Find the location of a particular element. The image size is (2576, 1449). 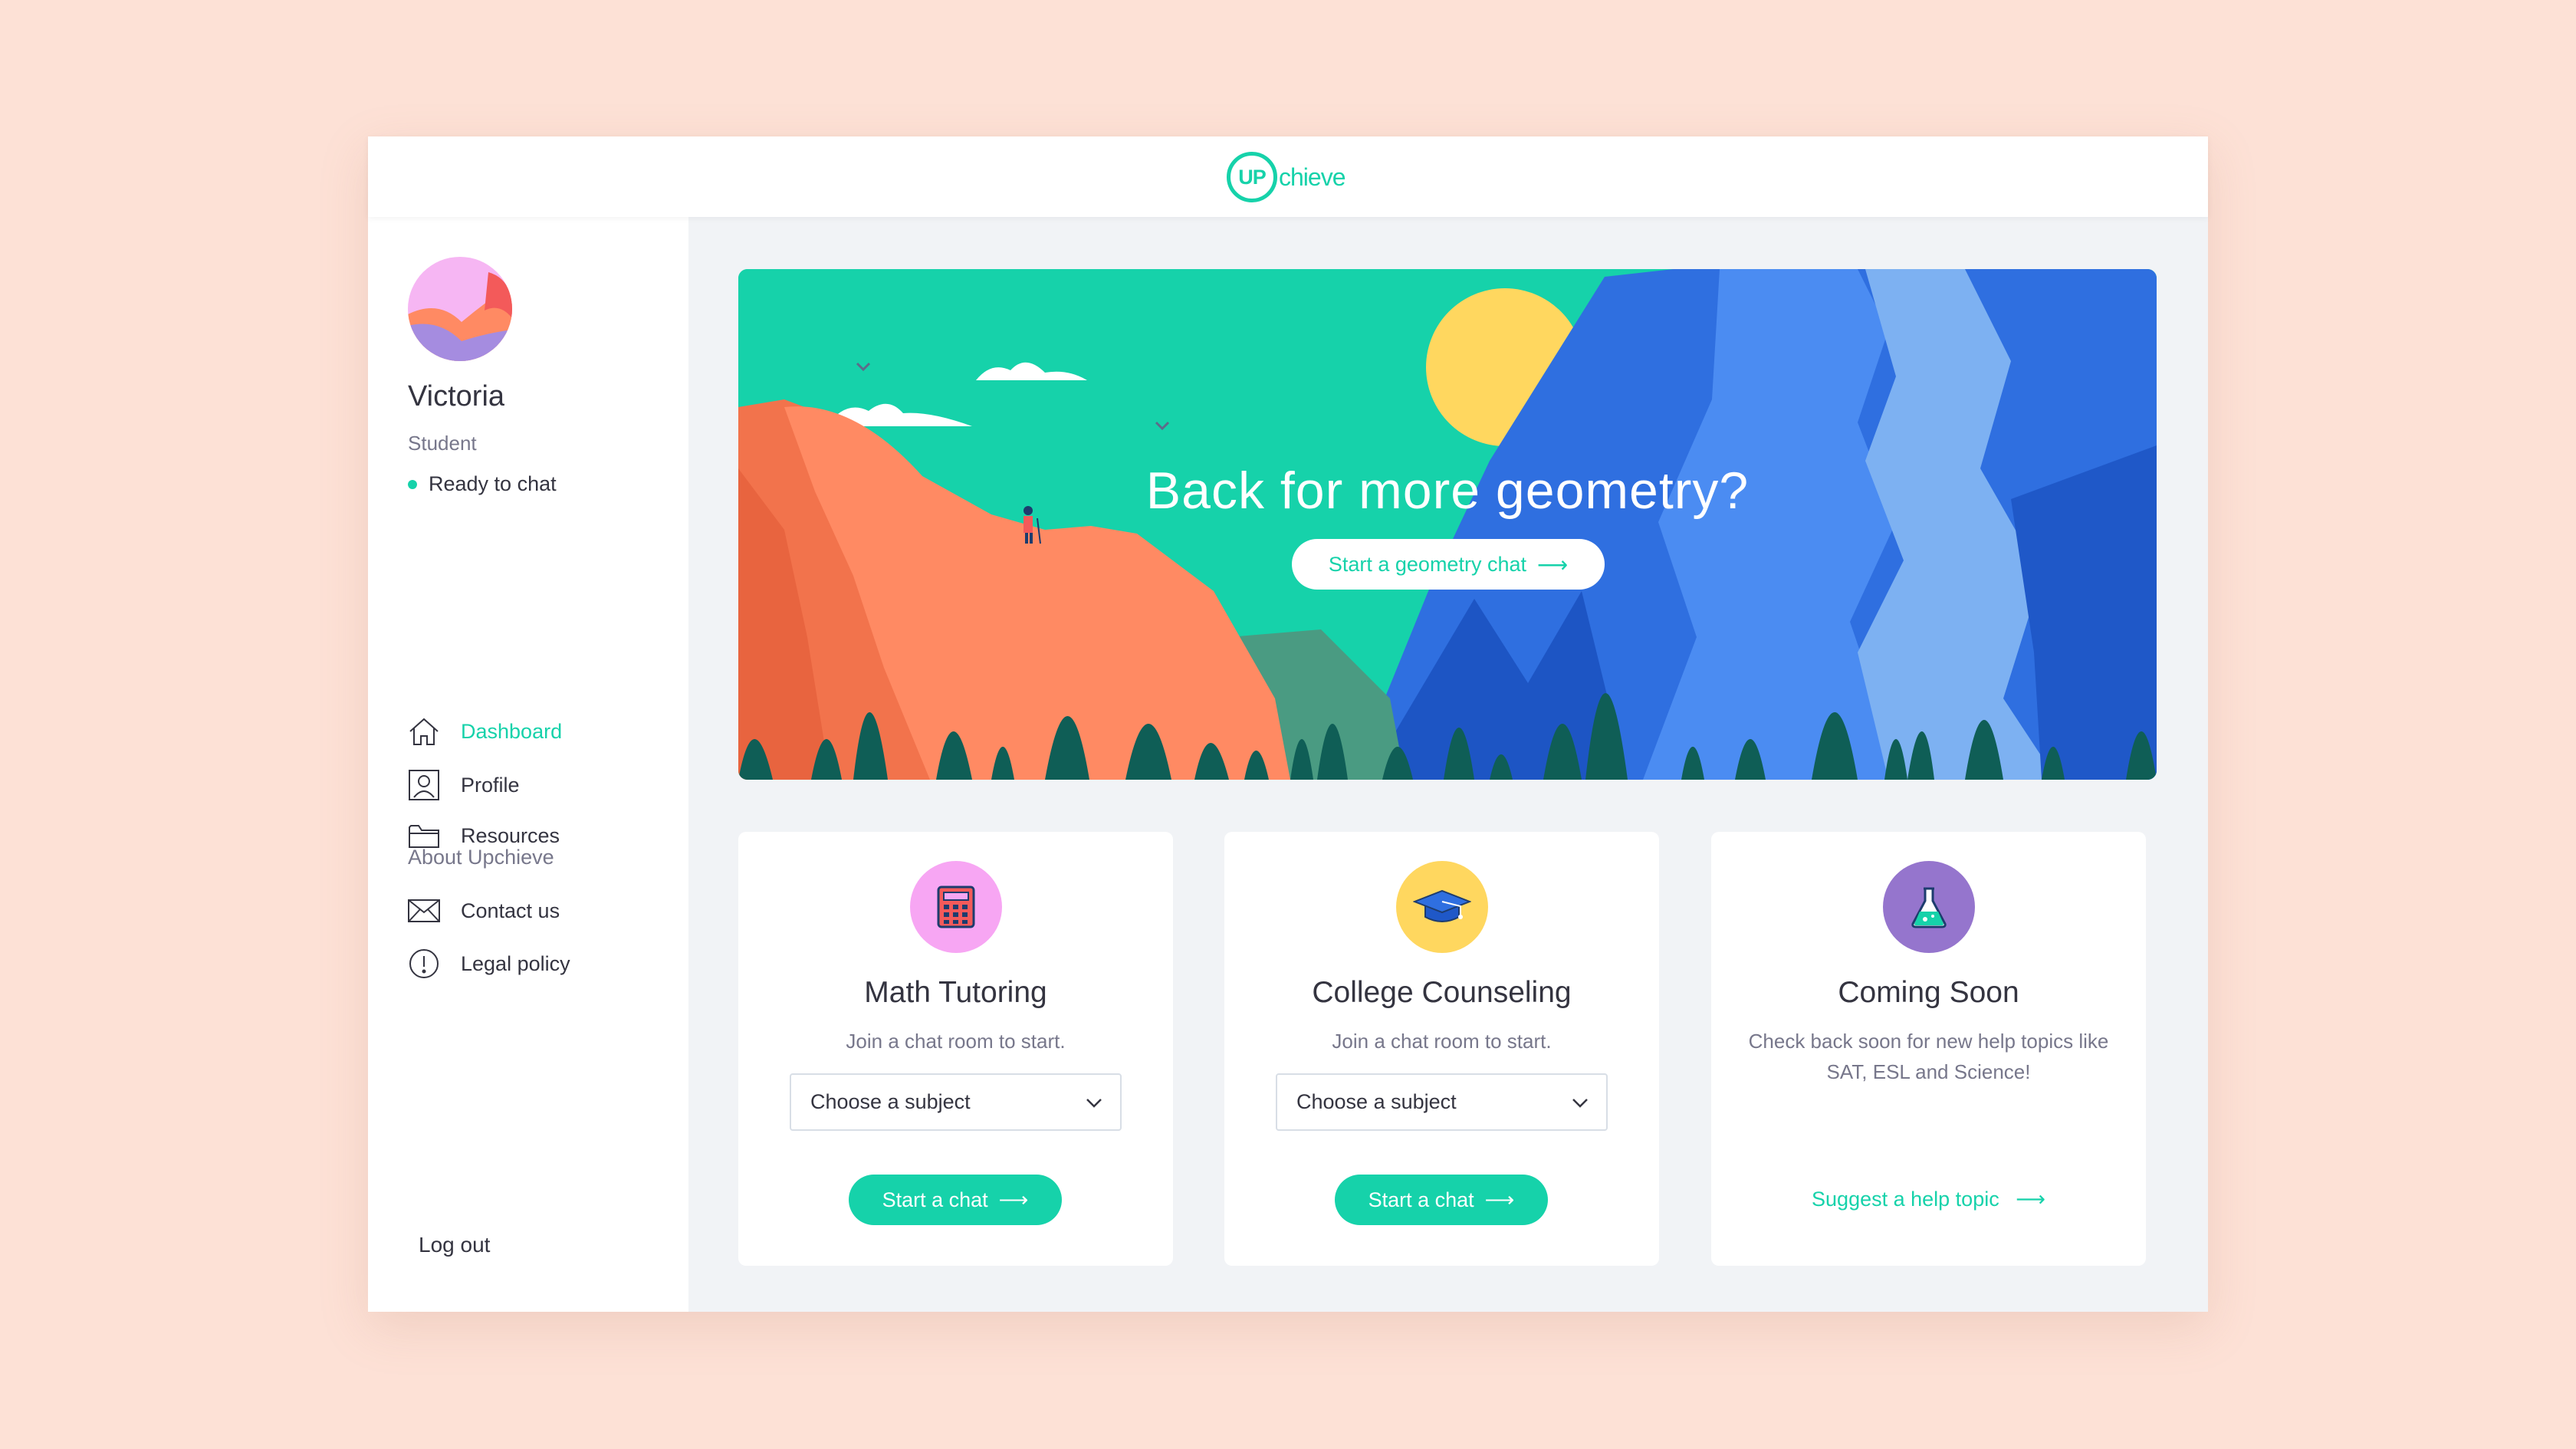

profile-icon is located at coordinates (424, 785).